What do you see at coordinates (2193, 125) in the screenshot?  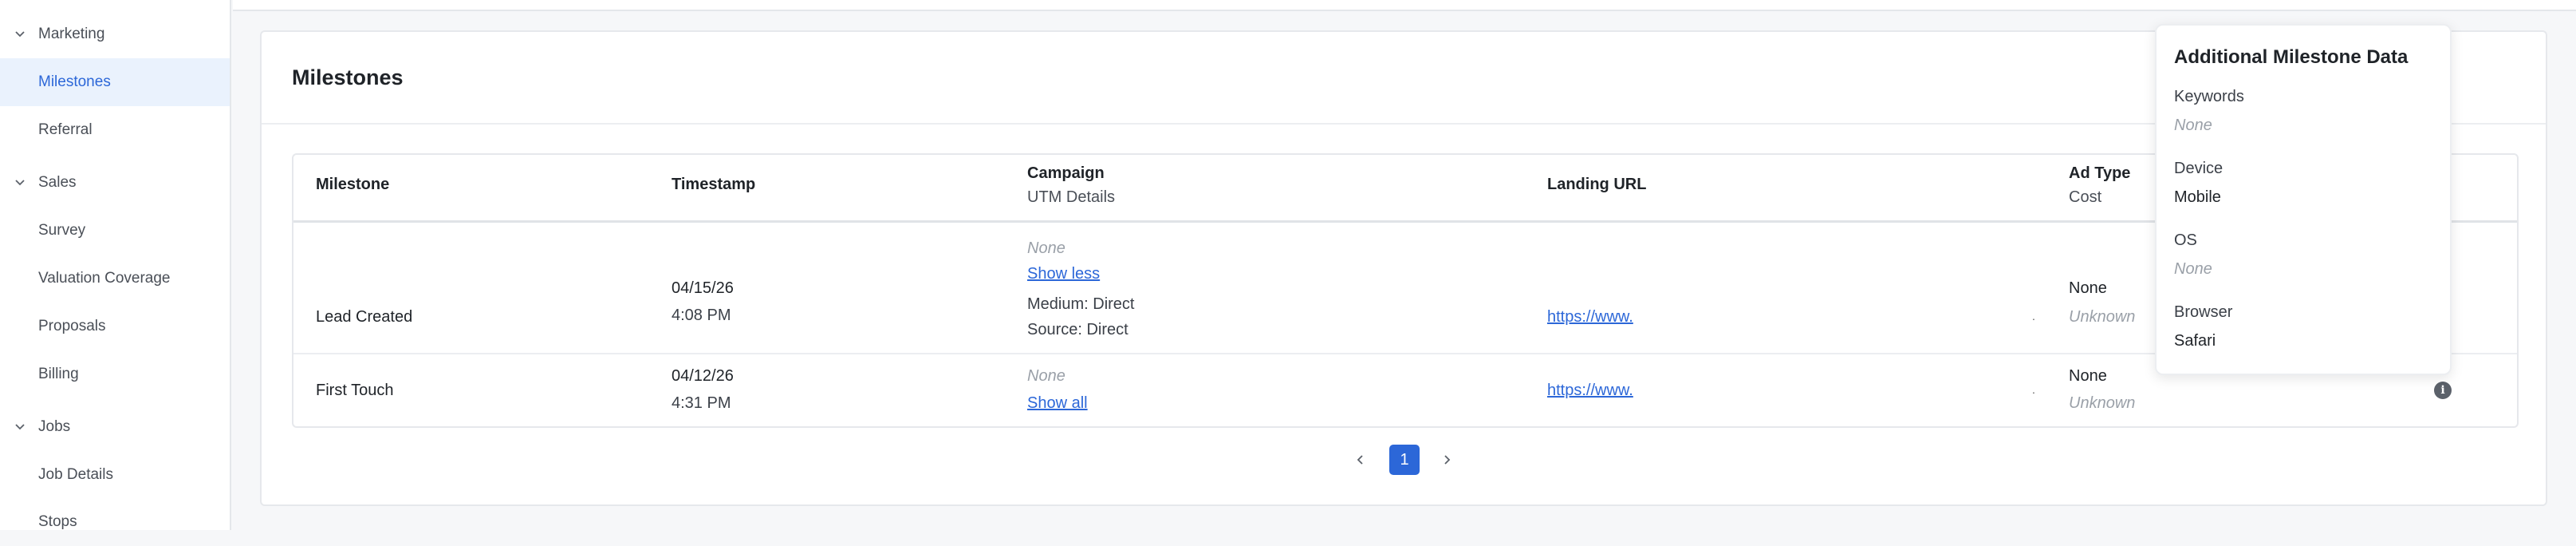 I see `keywords-value: None` at bounding box center [2193, 125].